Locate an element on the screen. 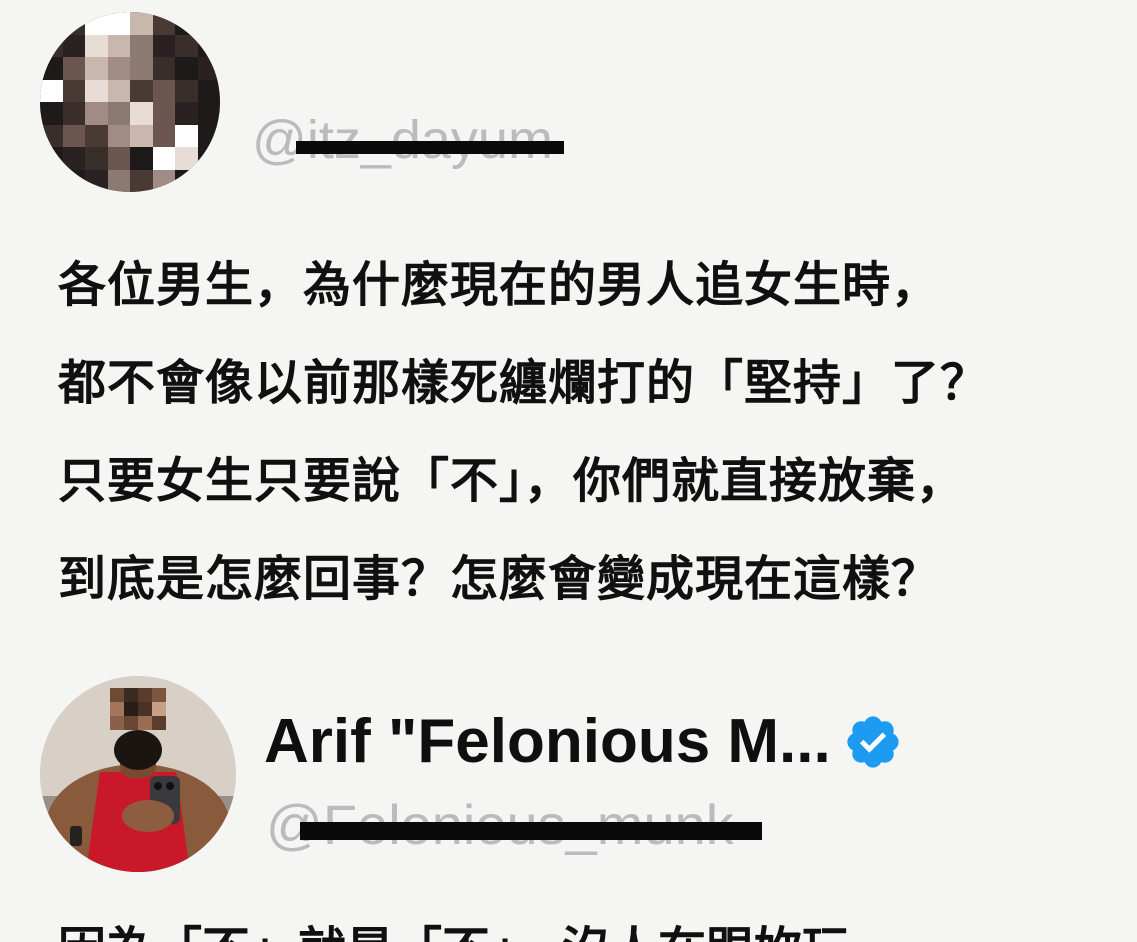  avatar-photo is located at coordinates (138, 774).